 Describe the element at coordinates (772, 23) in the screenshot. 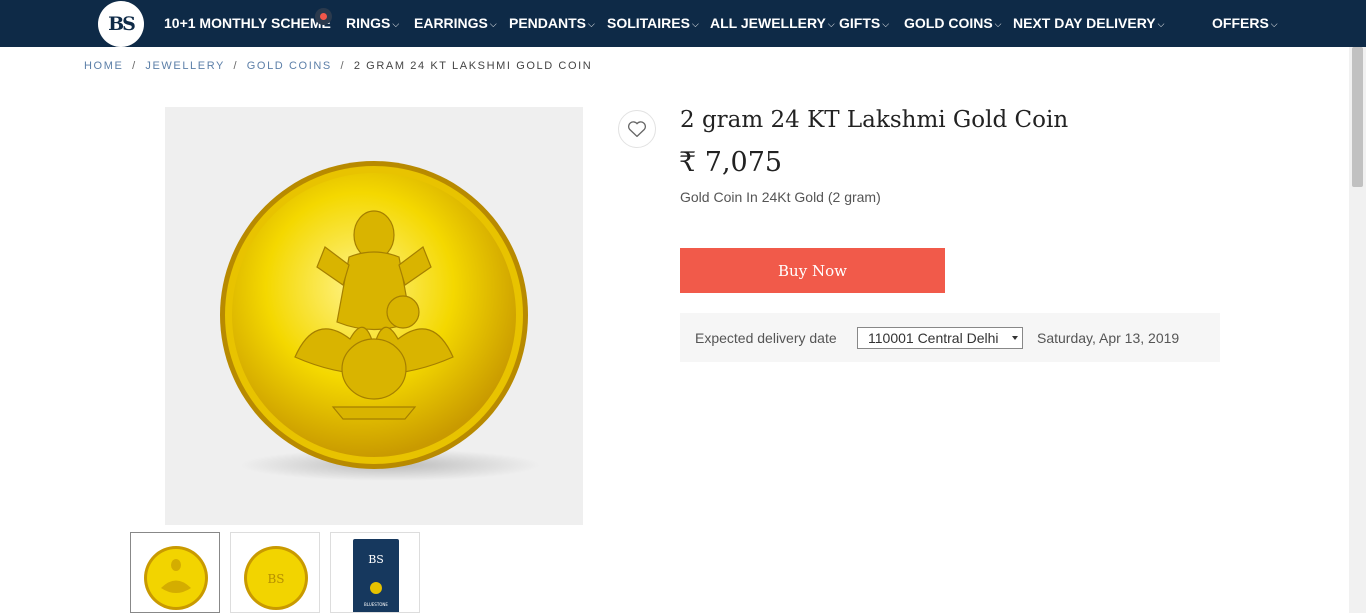

I see `nav-item-all-jewellery: ALL JEWELLERY ⌵` at that location.